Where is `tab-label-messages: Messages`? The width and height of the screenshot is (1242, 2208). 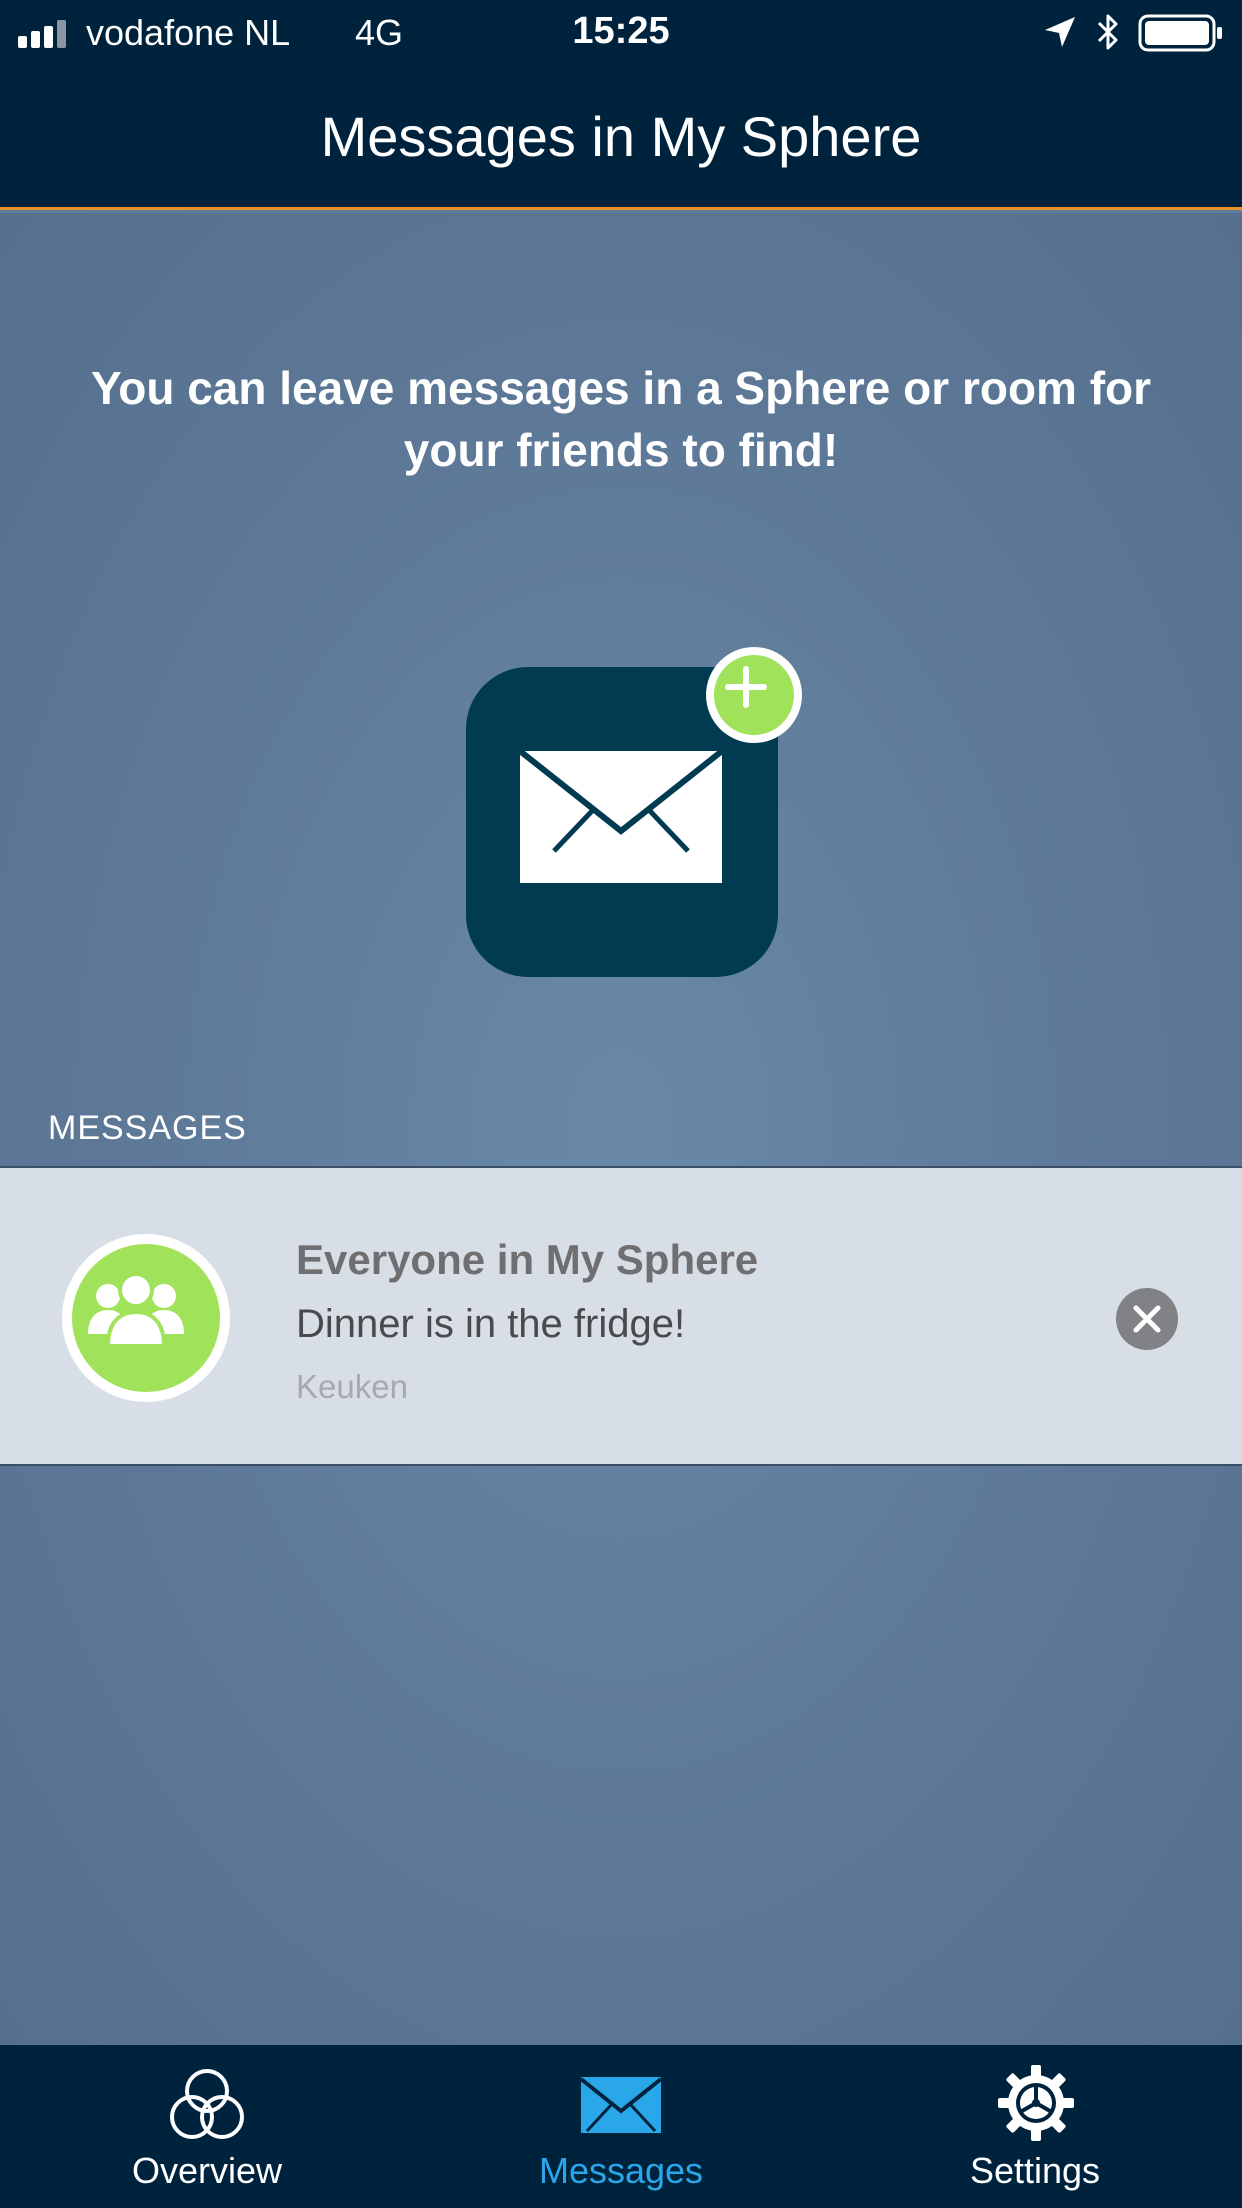 tab-label-messages: Messages is located at coordinates (621, 2170).